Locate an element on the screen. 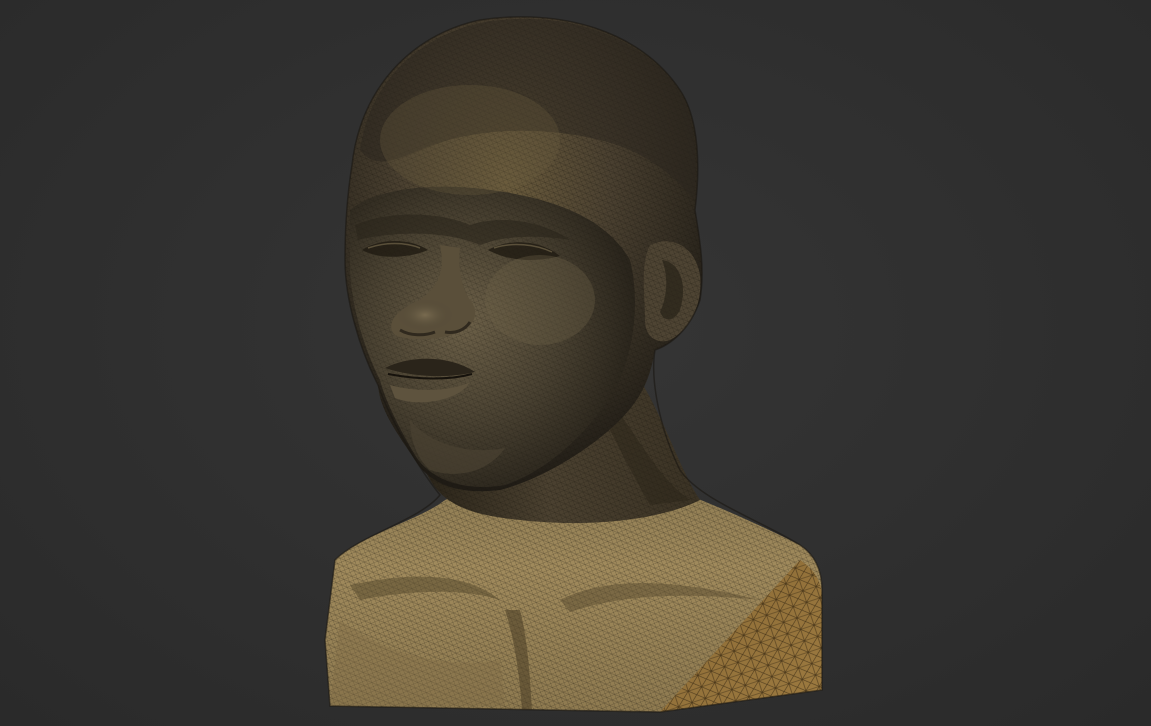  bust-ear is located at coordinates (672, 291).